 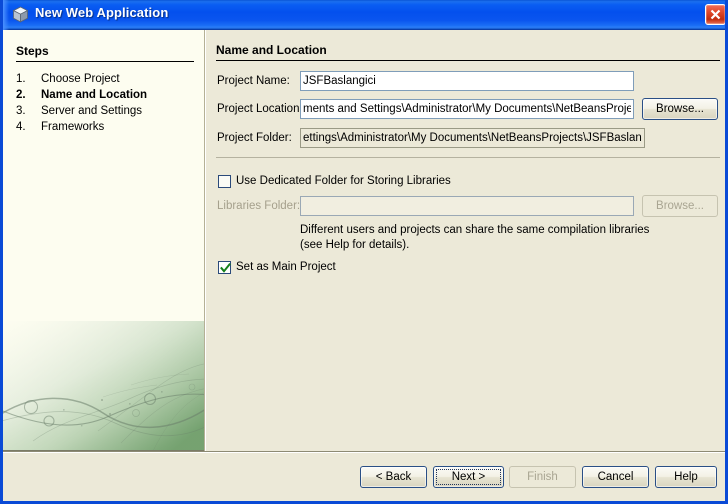 I want to click on step-item-frameworks: 4. Frameworks, so click(x=108, y=127).